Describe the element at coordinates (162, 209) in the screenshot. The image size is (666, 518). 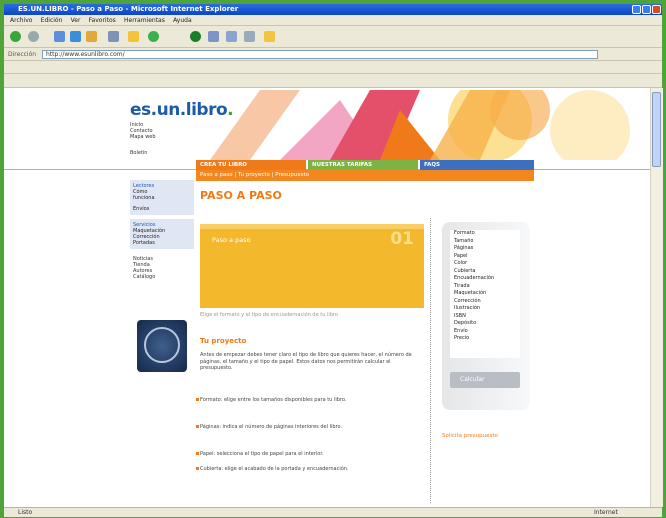
I see `sidebar-link: Envíos` at that location.